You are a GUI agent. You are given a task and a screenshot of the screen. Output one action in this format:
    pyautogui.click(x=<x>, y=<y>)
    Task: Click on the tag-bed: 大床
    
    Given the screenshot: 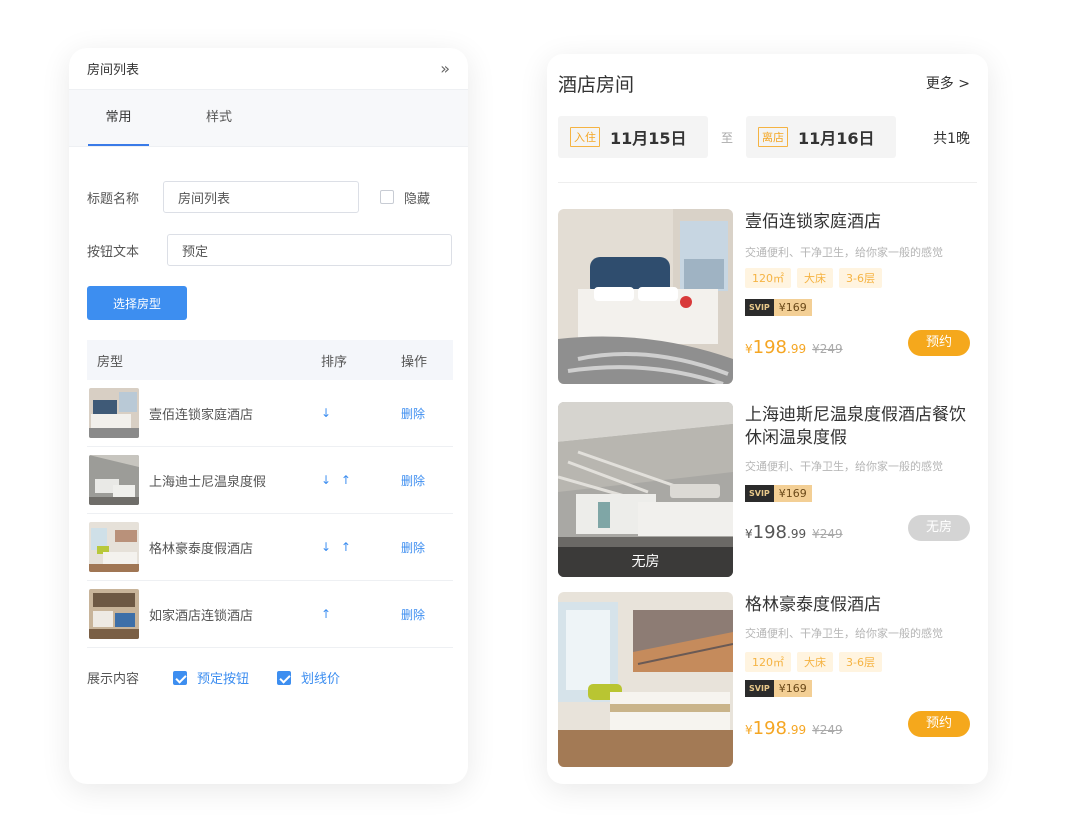 What is the action you would take?
    pyautogui.click(x=815, y=662)
    